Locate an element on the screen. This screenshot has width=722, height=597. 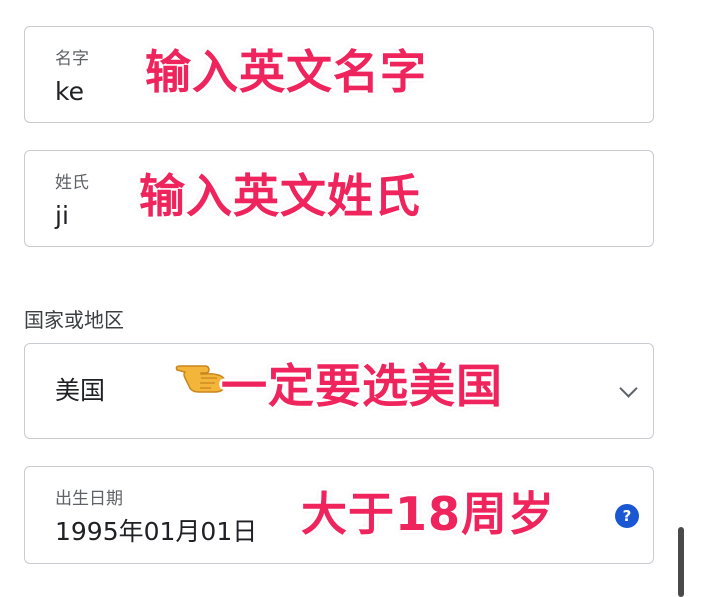
scrollbar is located at coordinates (681, 562).